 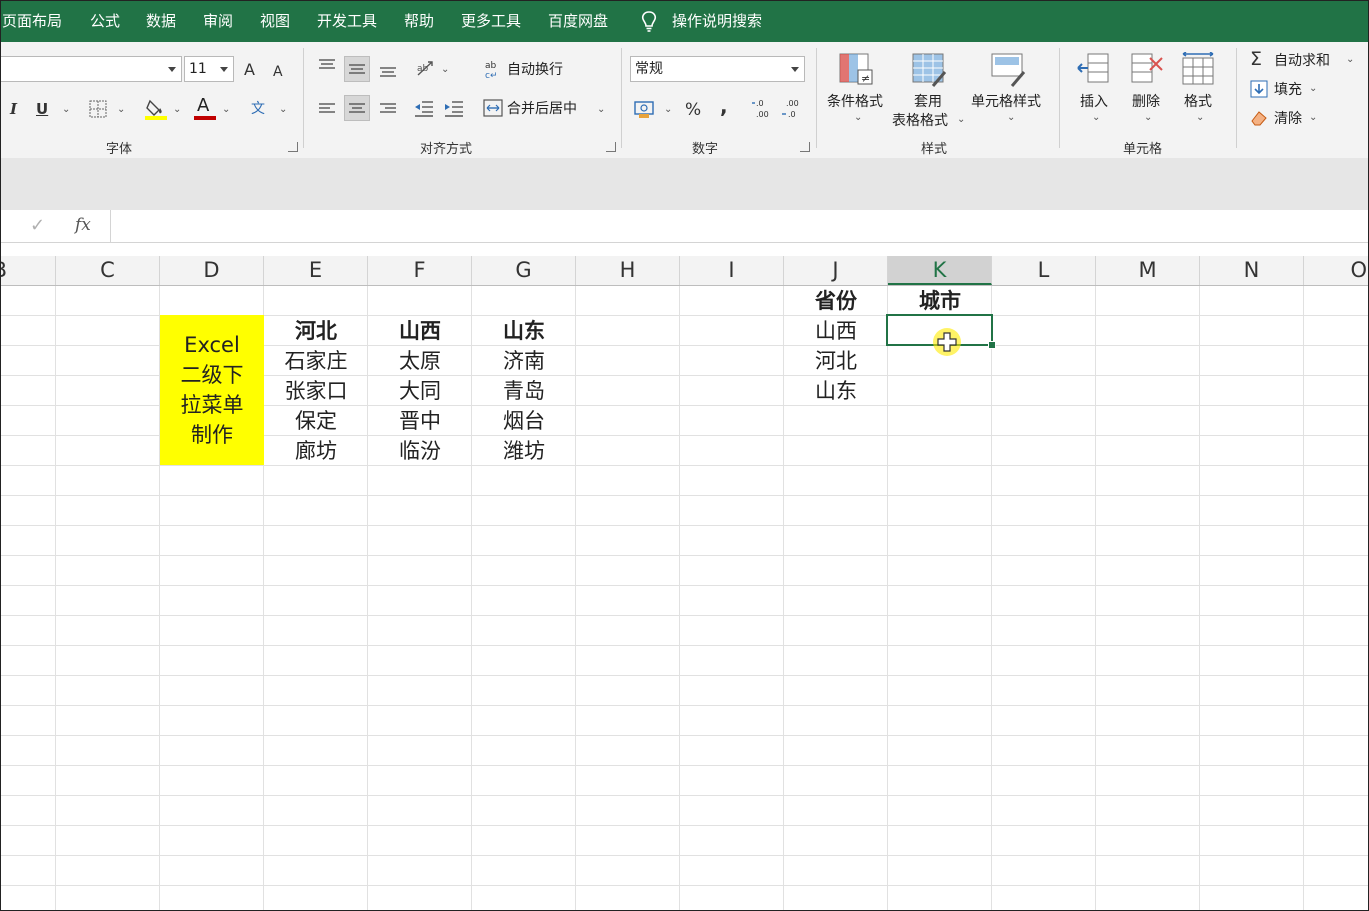 What do you see at coordinates (42, 109) in the screenshot?
I see `underline-icon: U` at bounding box center [42, 109].